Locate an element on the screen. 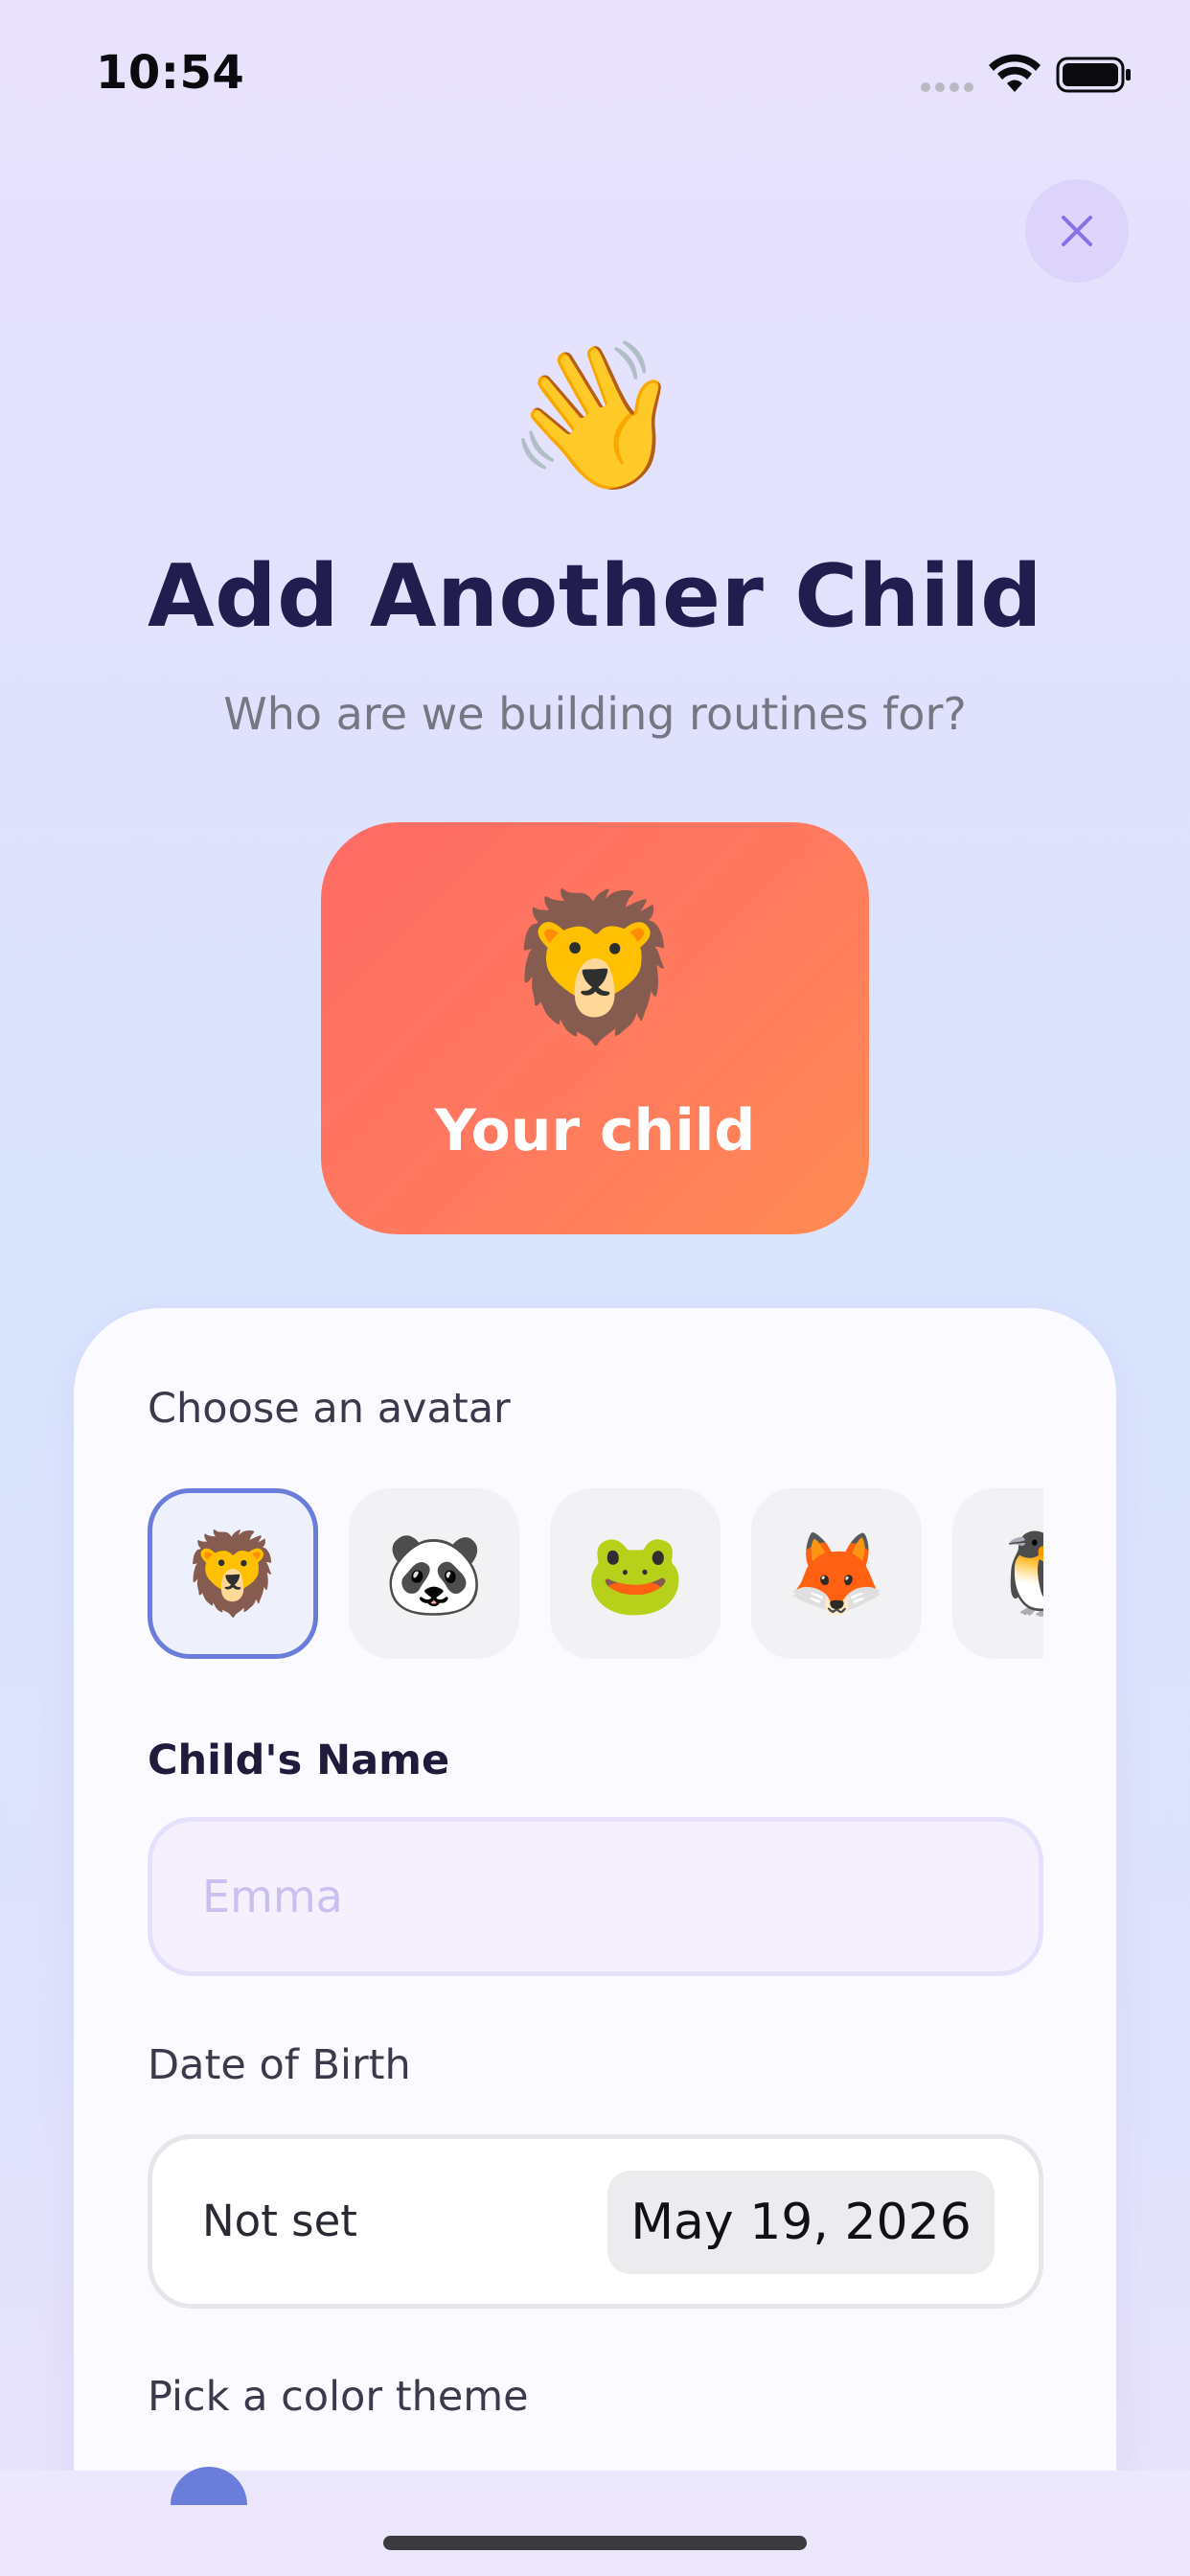 The width and height of the screenshot is (1190, 2576). cellular-signal-icon is located at coordinates (947, 87).